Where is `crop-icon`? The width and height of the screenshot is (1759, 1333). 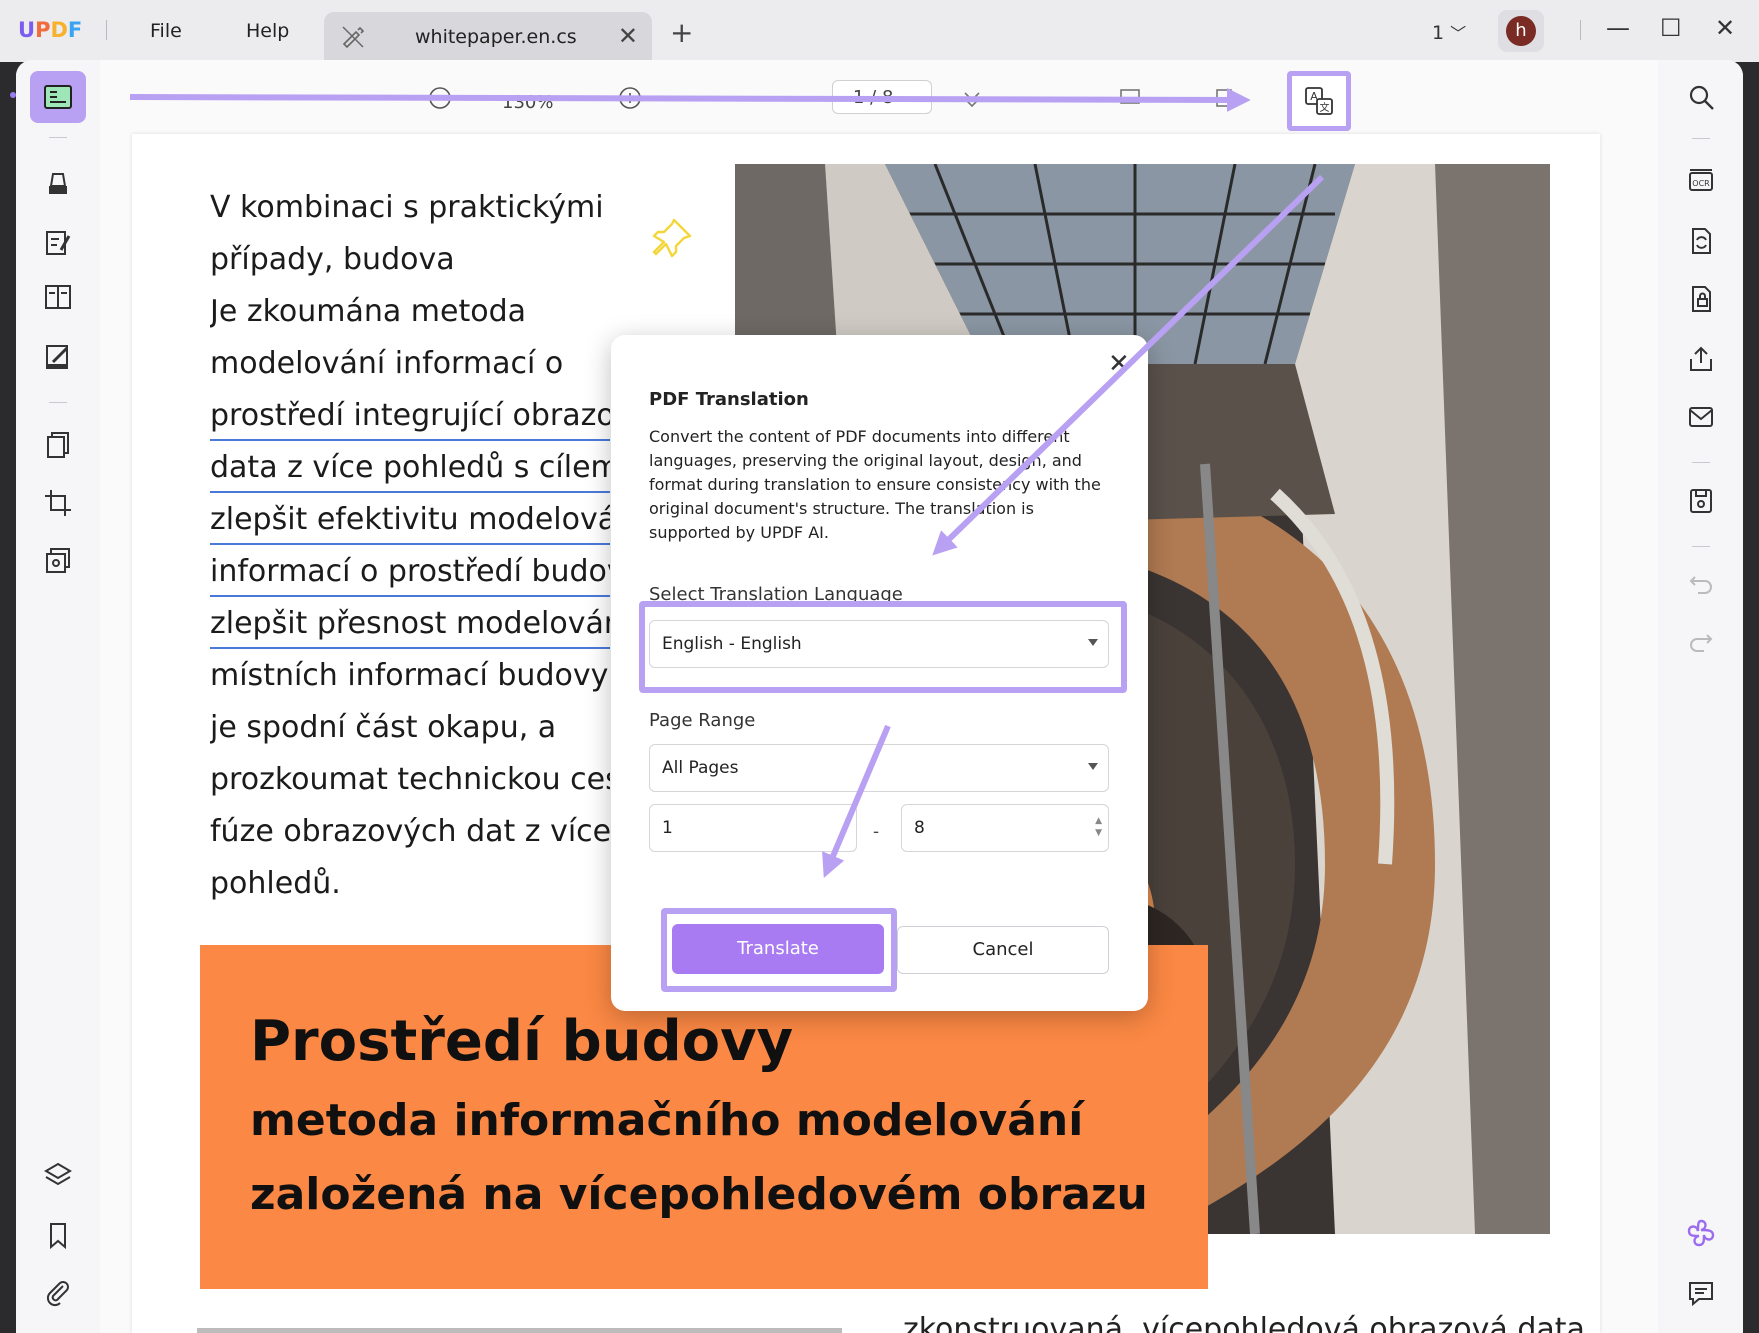 crop-icon is located at coordinates (58, 503).